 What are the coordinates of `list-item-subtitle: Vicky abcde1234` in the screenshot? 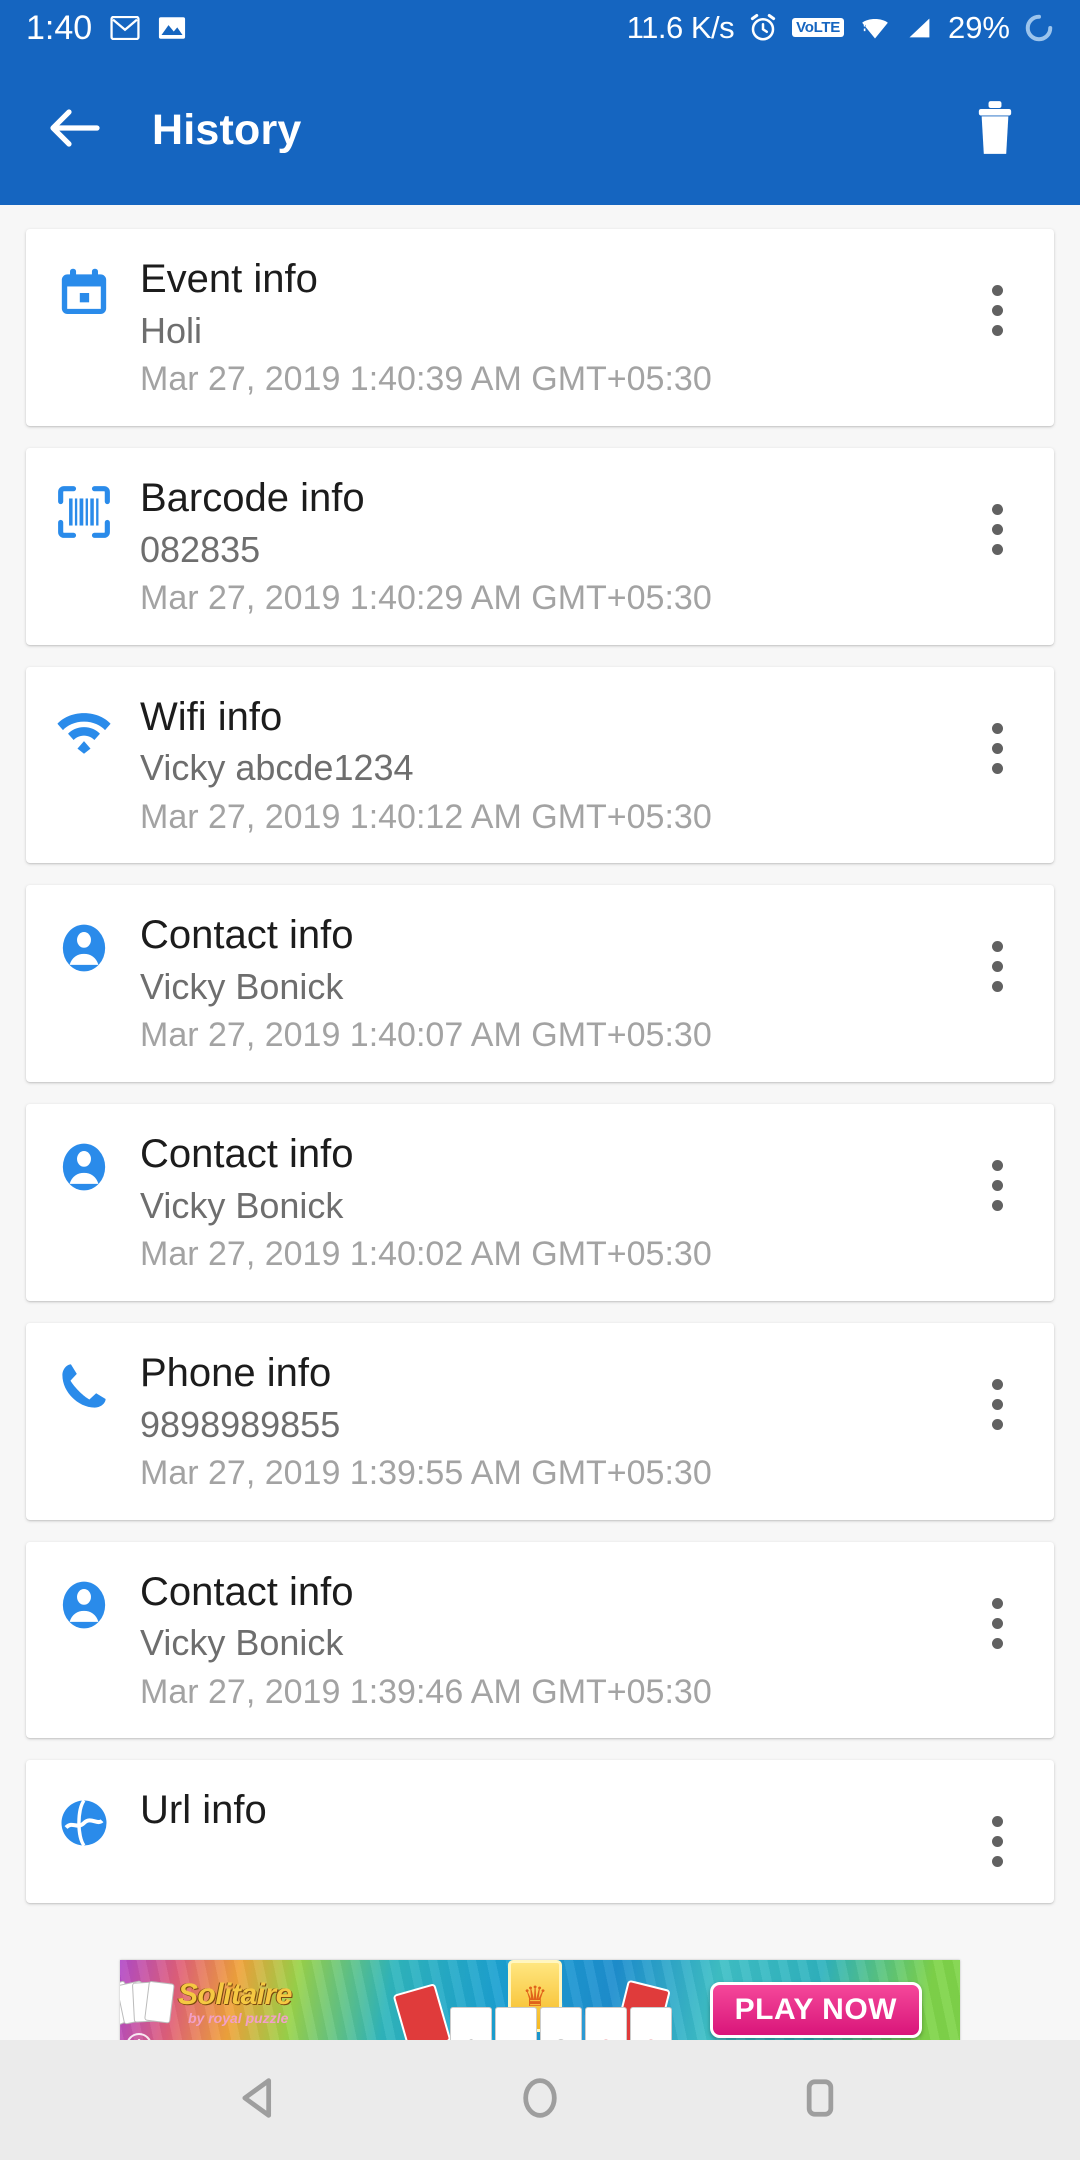 It's located at (277, 768).